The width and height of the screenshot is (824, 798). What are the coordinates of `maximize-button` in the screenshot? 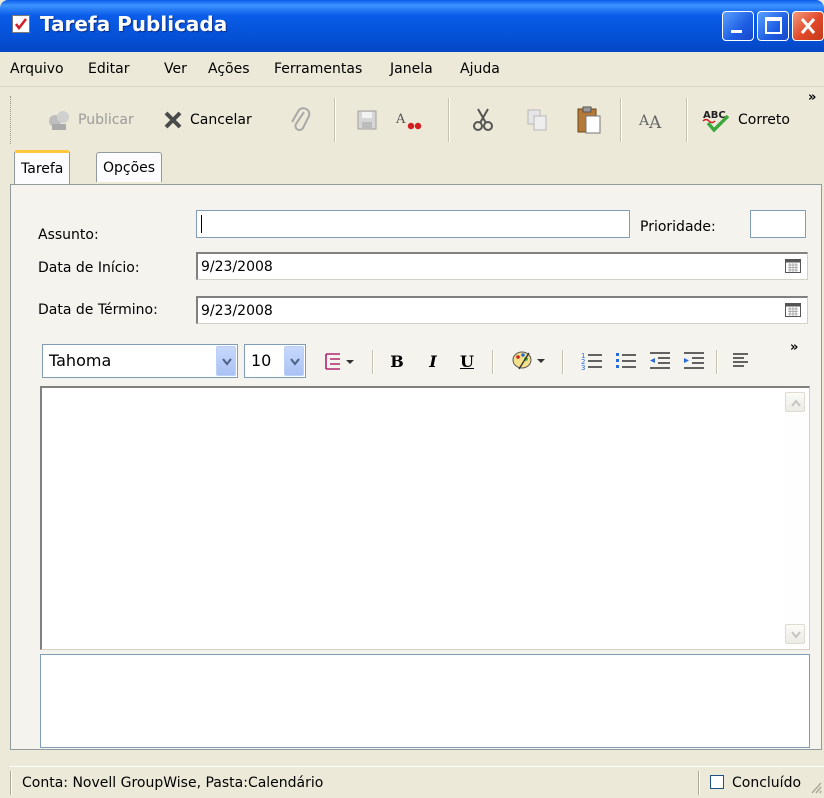 It's located at (773, 26).